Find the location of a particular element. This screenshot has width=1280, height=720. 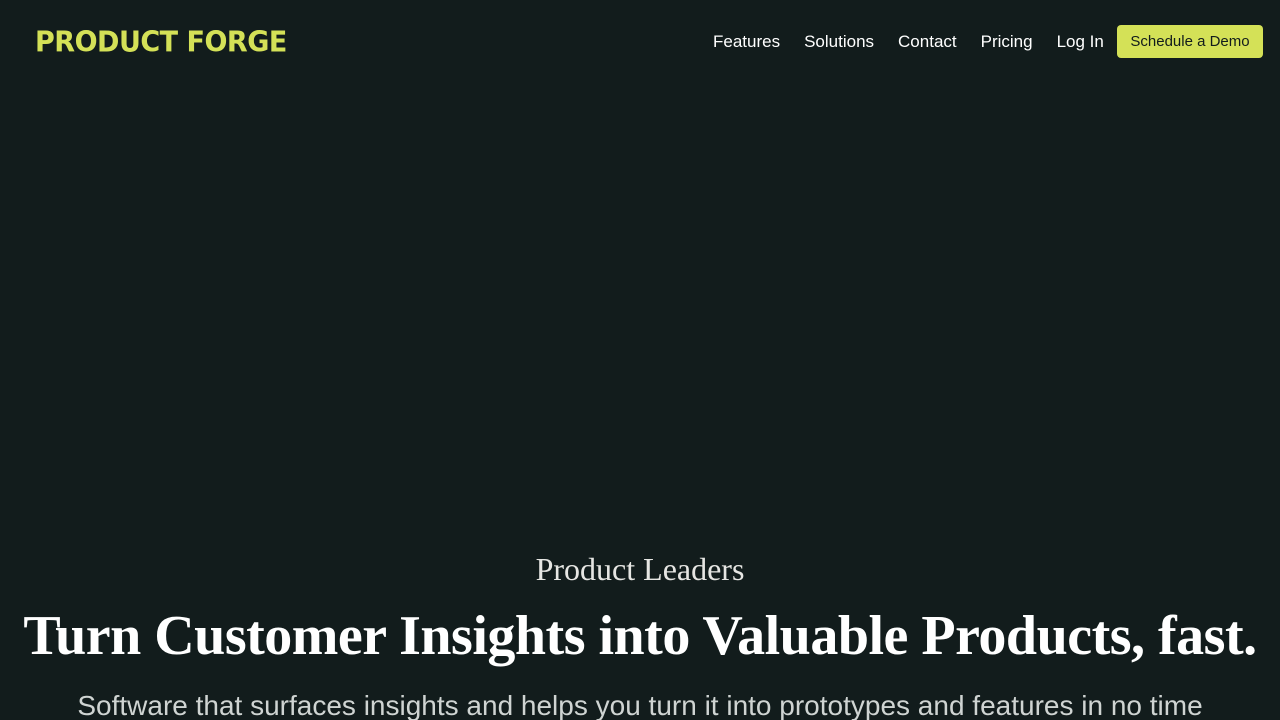

hero-eyebrow: Product Leaders is located at coordinates (640, 569).